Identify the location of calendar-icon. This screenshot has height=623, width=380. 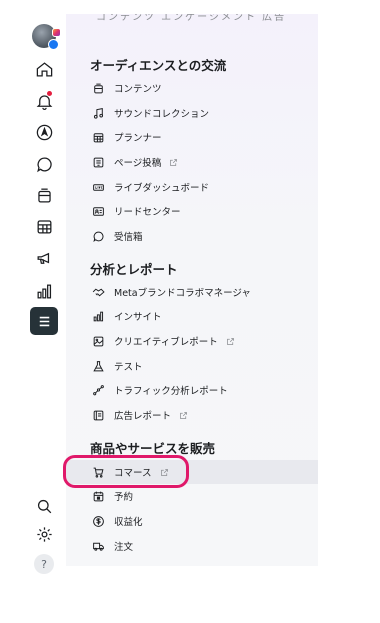
(98, 496).